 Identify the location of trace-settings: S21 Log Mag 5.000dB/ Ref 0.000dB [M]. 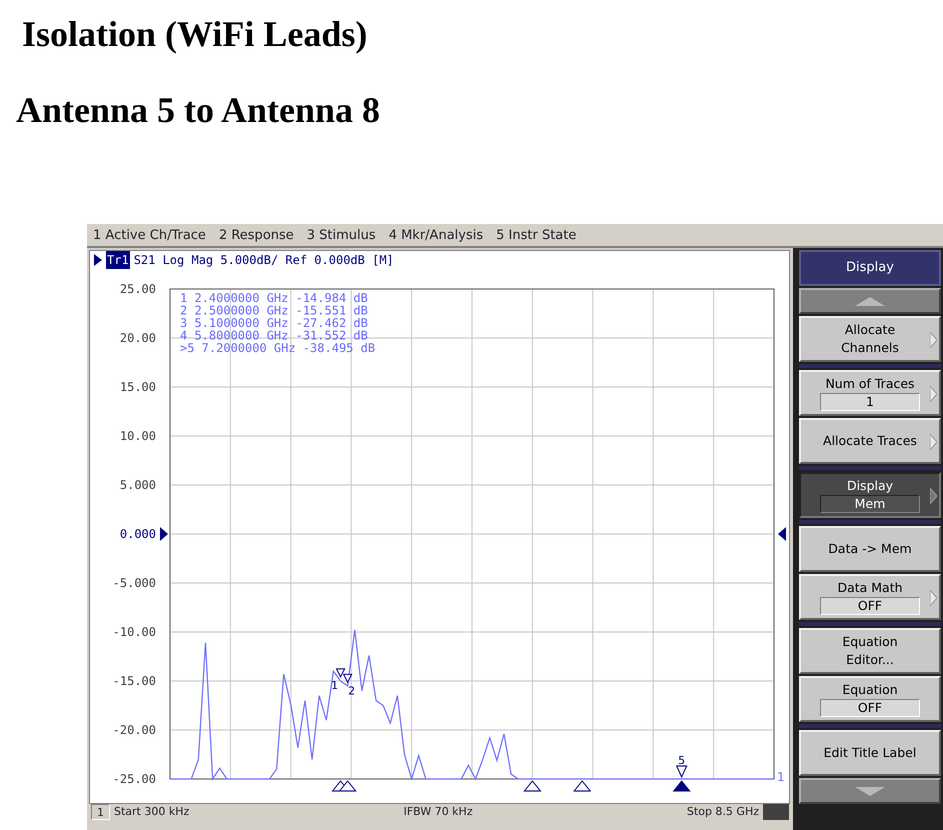
(264, 260).